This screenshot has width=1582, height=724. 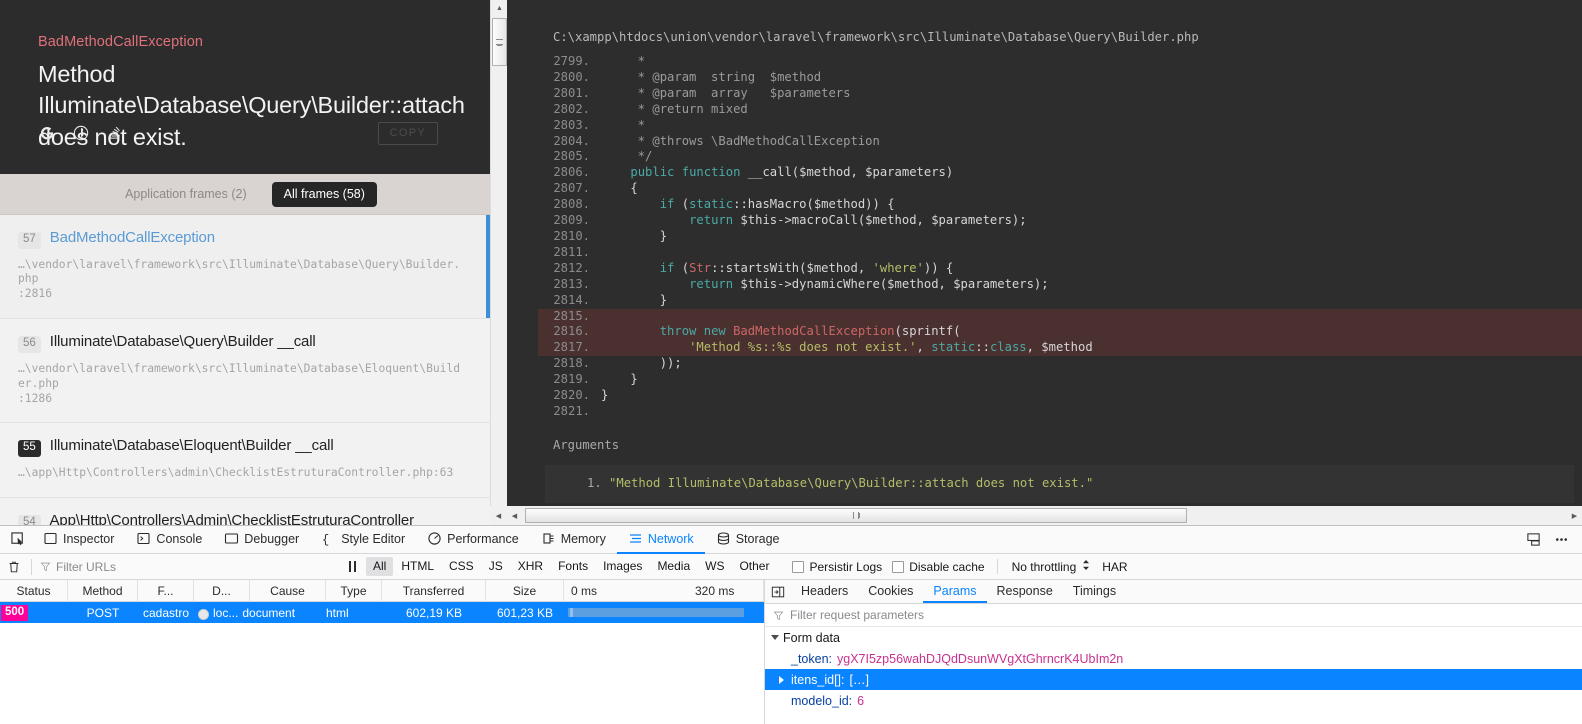 What do you see at coordinates (185, 567) in the screenshot?
I see `filter-urls-input: Filter URLs` at bounding box center [185, 567].